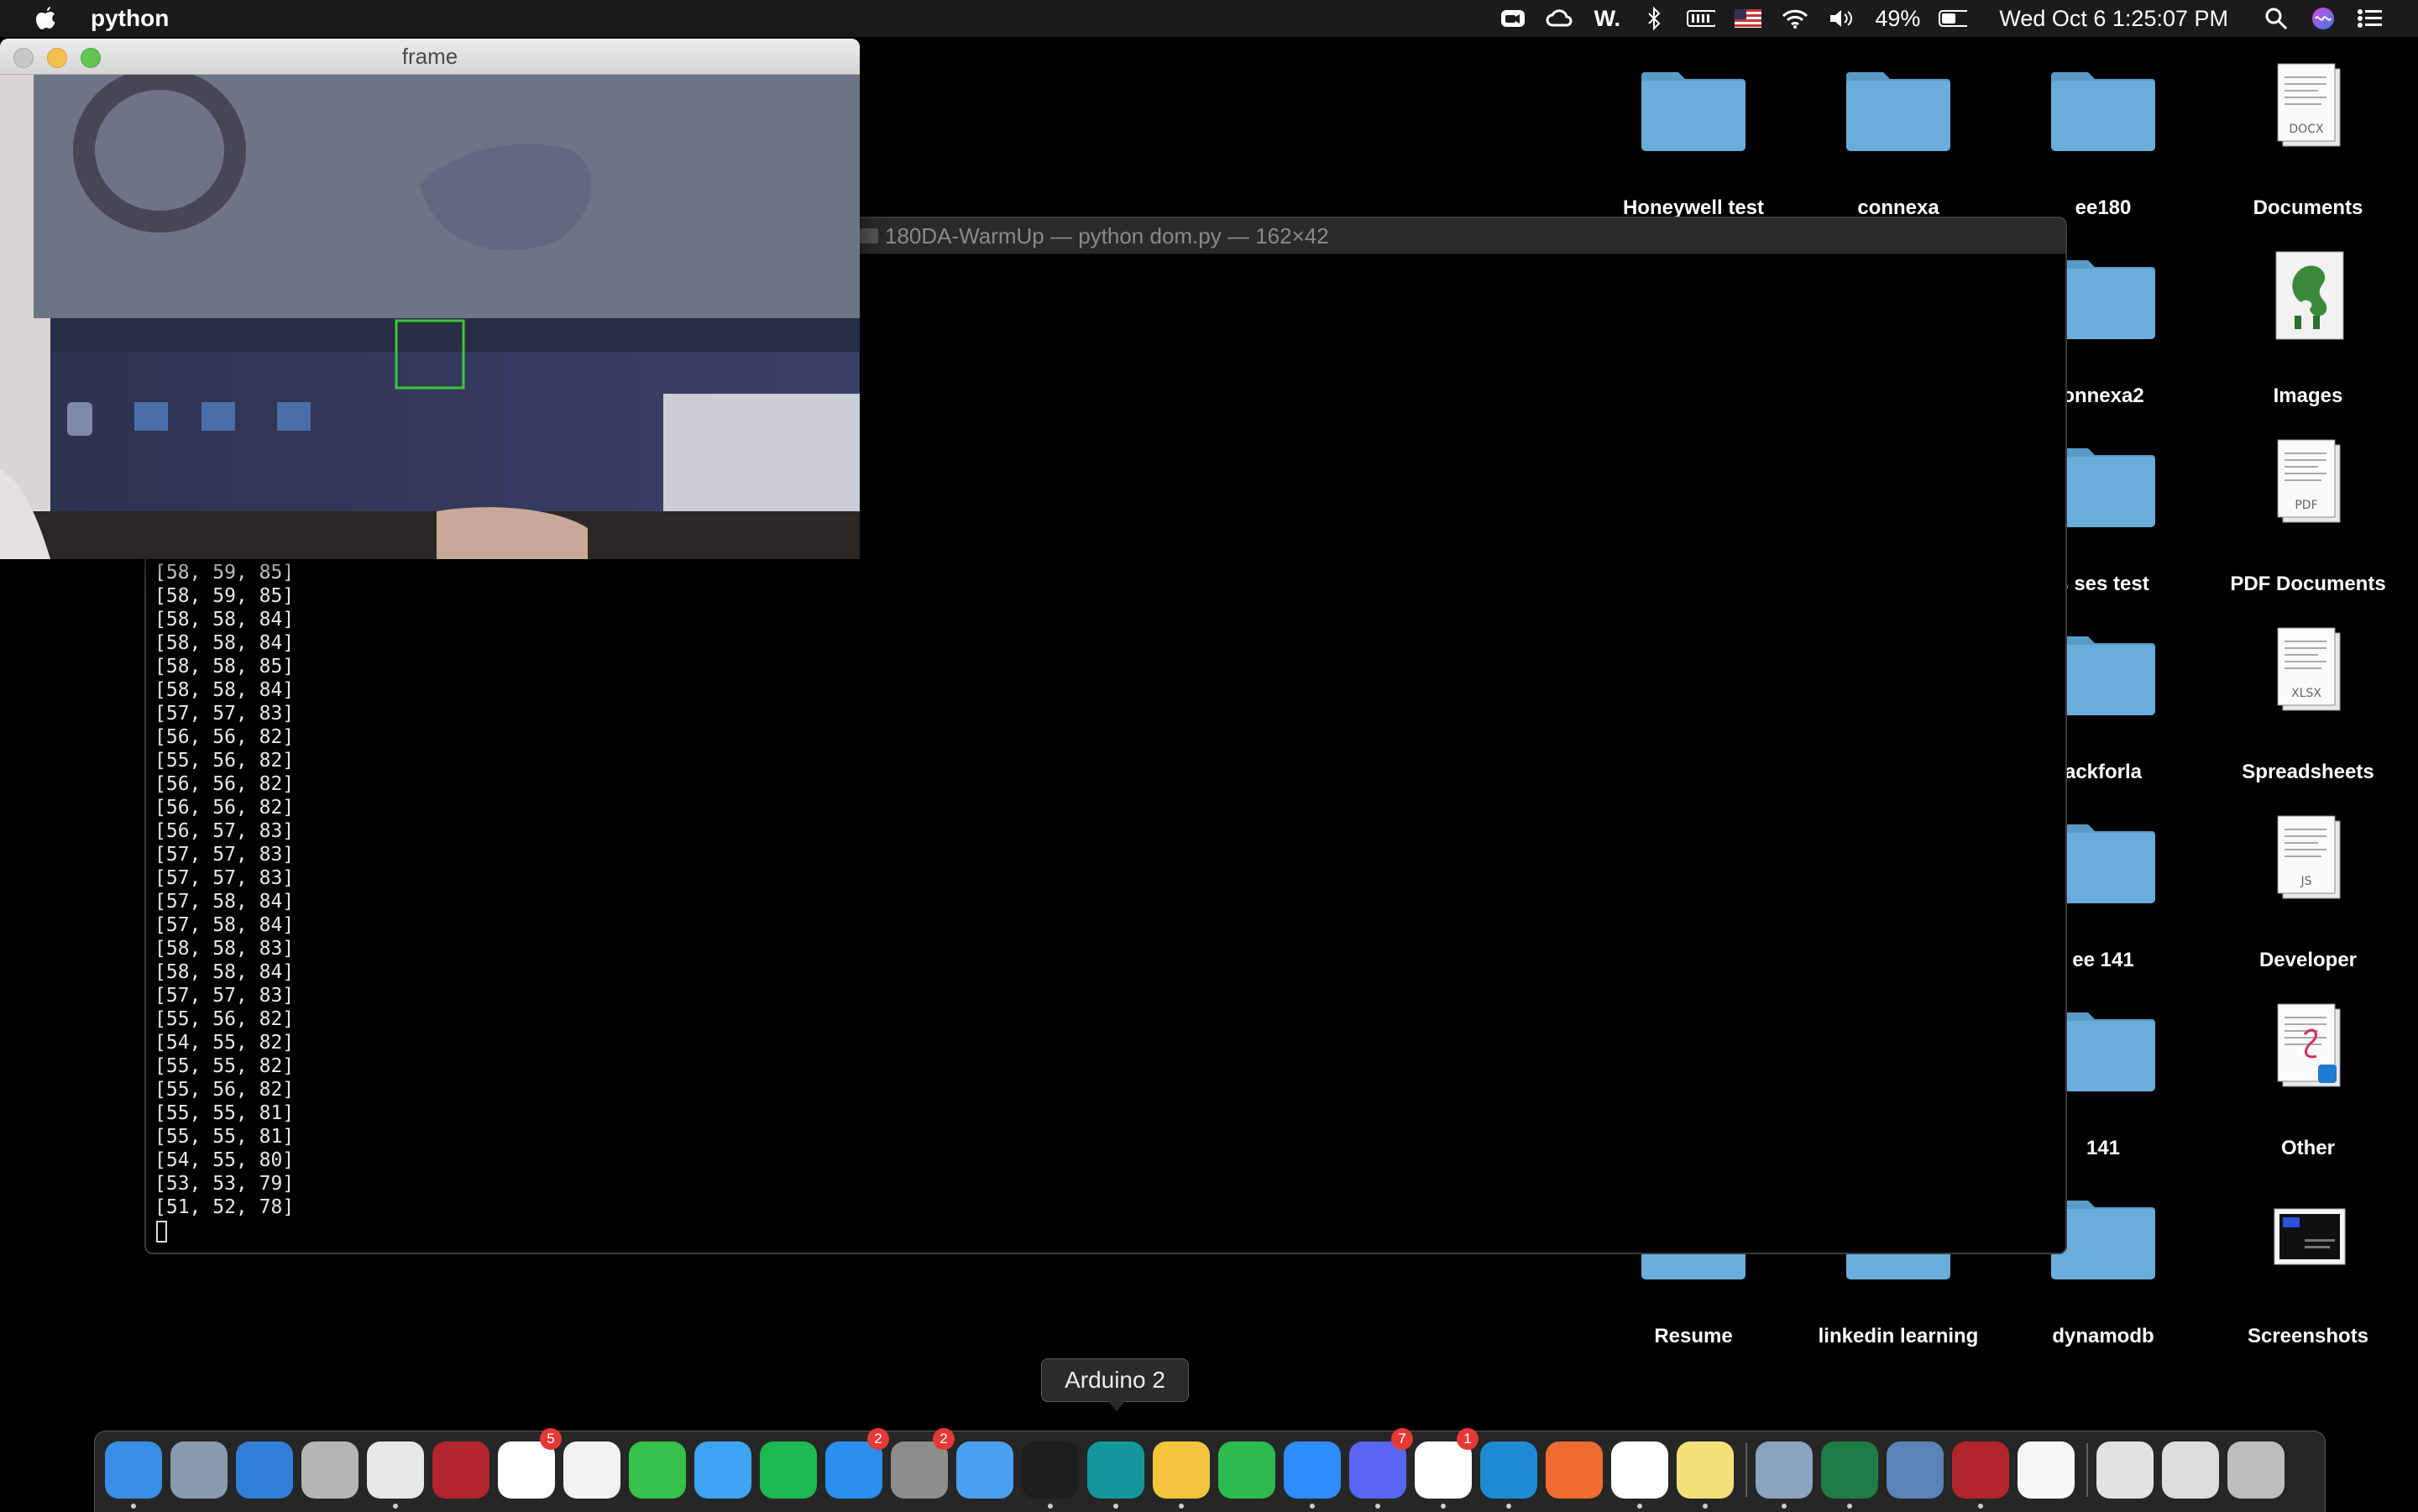 This screenshot has width=2418, height=1512. What do you see at coordinates (1701, 18) in the screenshot?
I see `battery-level-icon` at bounding box center [1701, 18].